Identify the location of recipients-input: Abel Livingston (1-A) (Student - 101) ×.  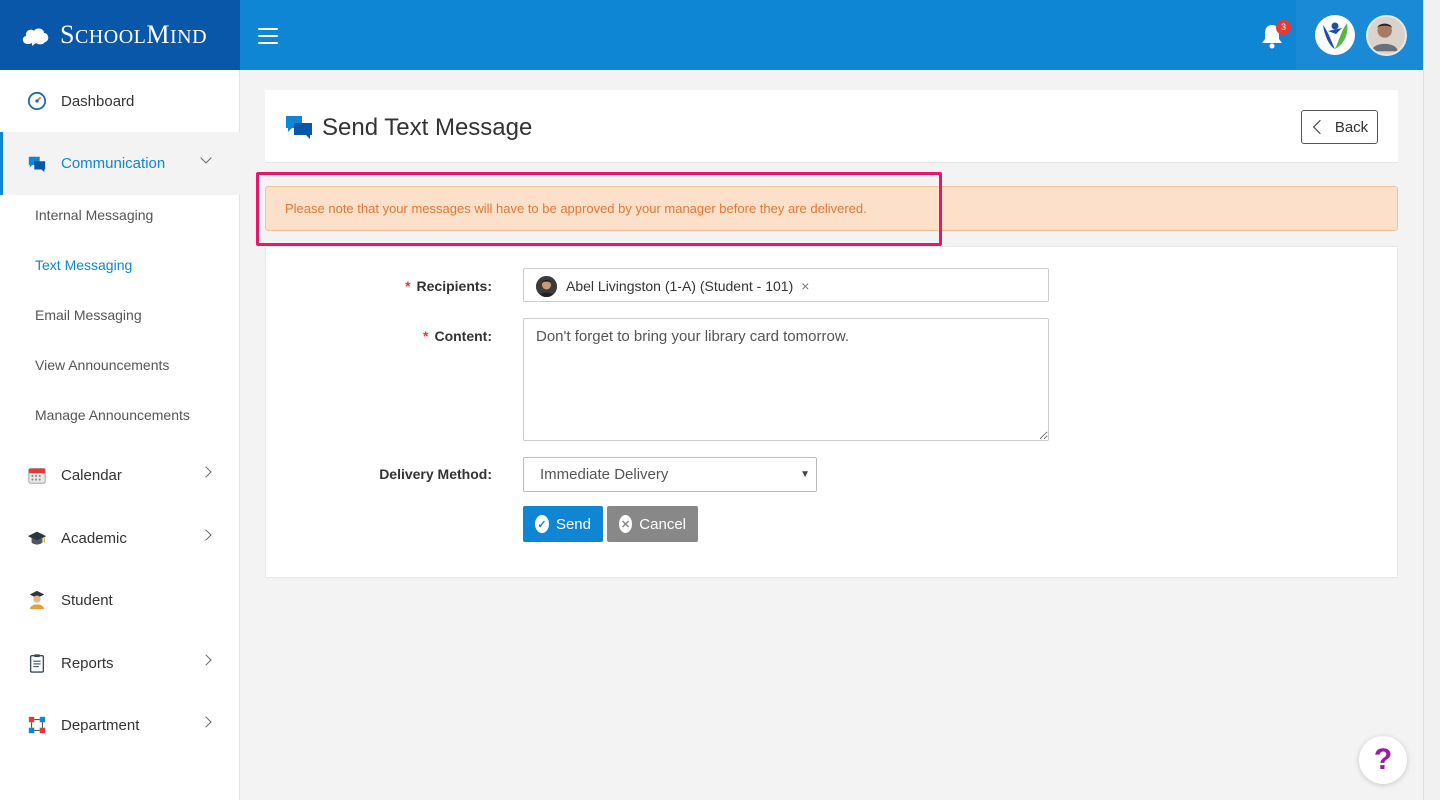
(786, 285).